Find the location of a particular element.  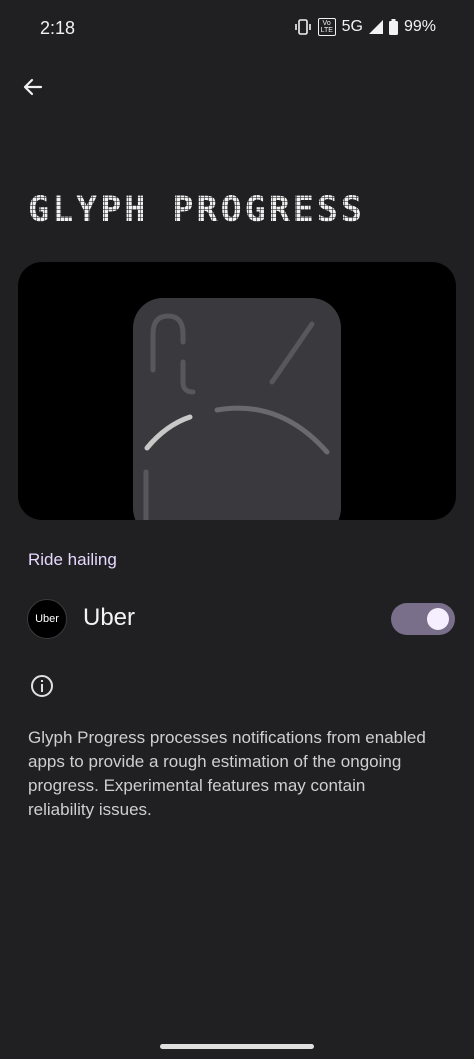

app-row-uber: Uber Uber is located at coordinates (237, 619).